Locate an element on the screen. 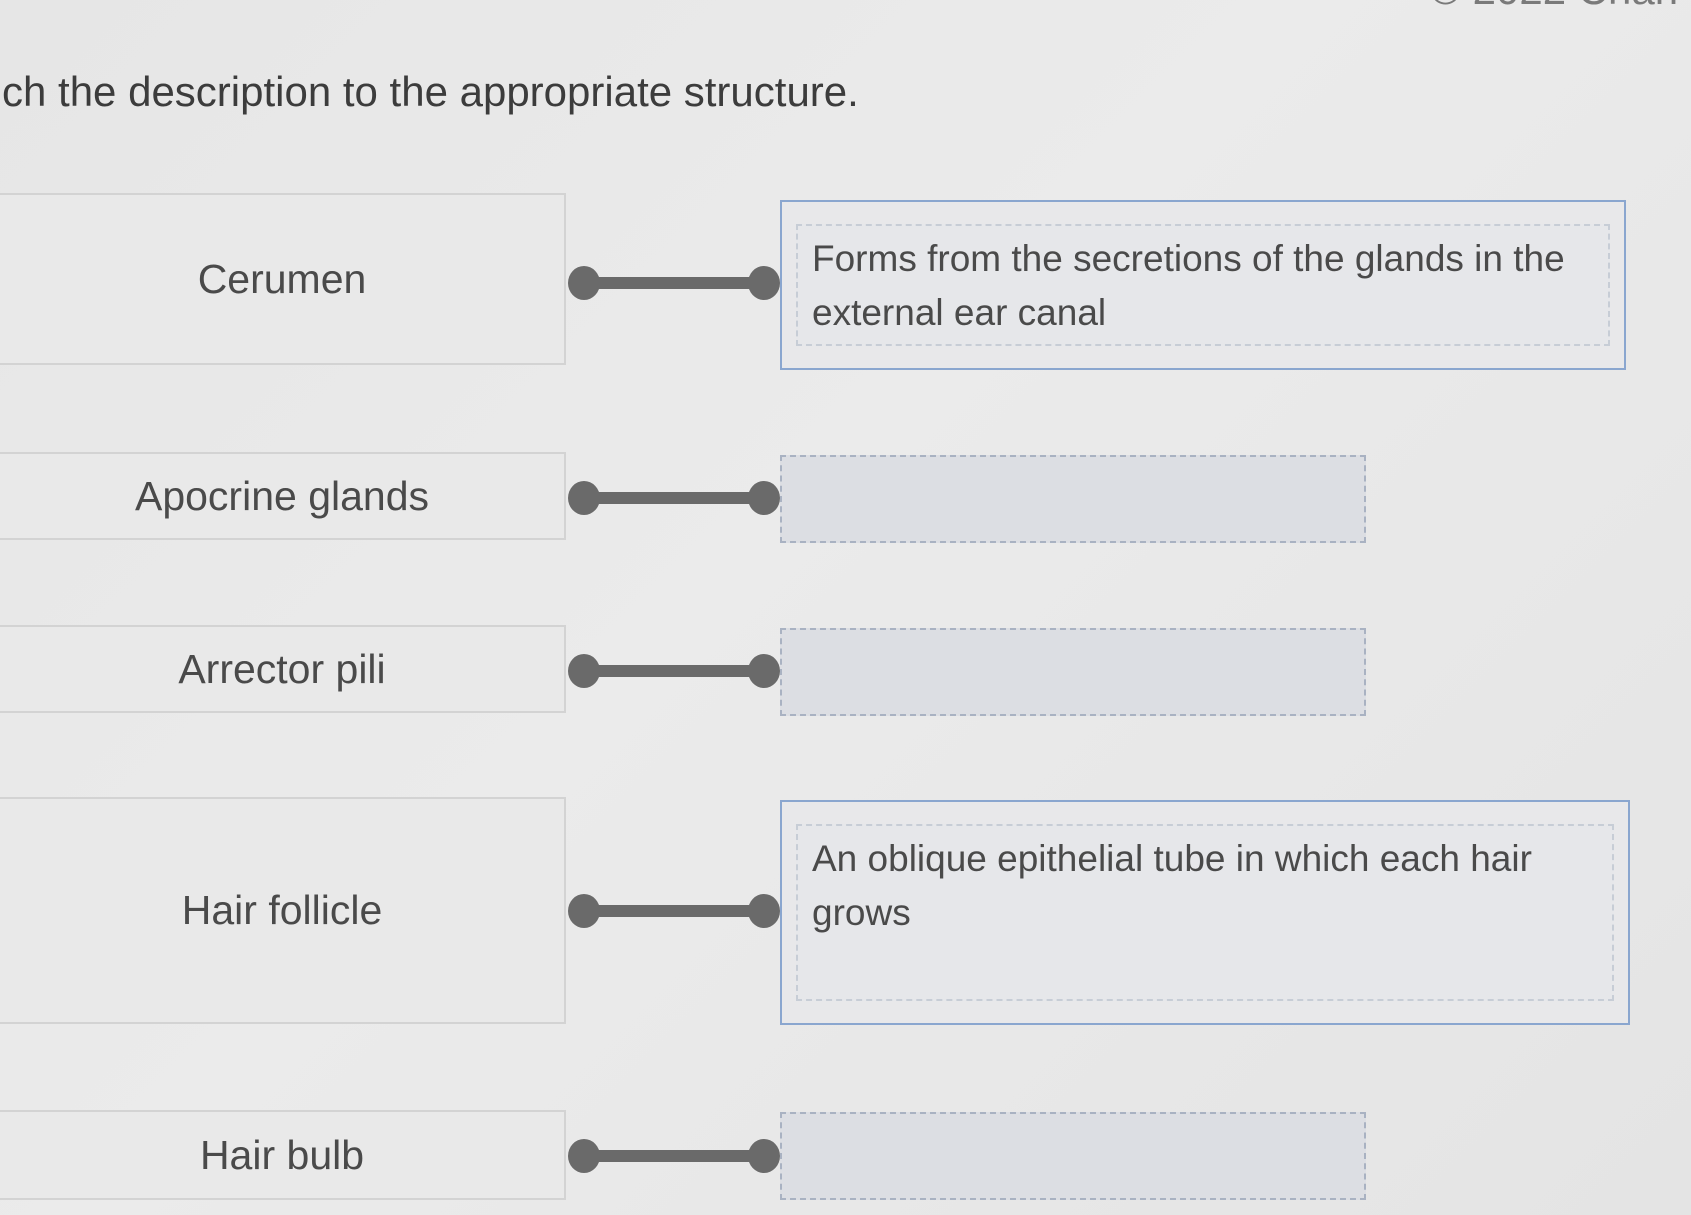  connector-hair-follicle is located at coordinates (674, 911).